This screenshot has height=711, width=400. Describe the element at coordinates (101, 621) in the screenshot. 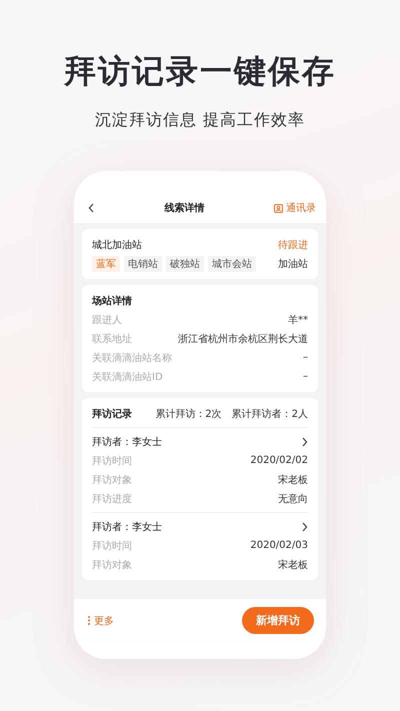

I see `more-button: 更多` at that location.